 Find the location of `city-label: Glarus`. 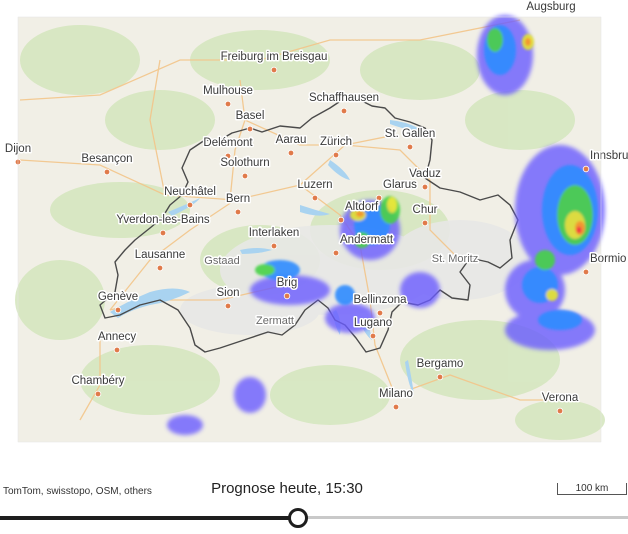

city-label: Glarus is located at coordinates (400, 185).